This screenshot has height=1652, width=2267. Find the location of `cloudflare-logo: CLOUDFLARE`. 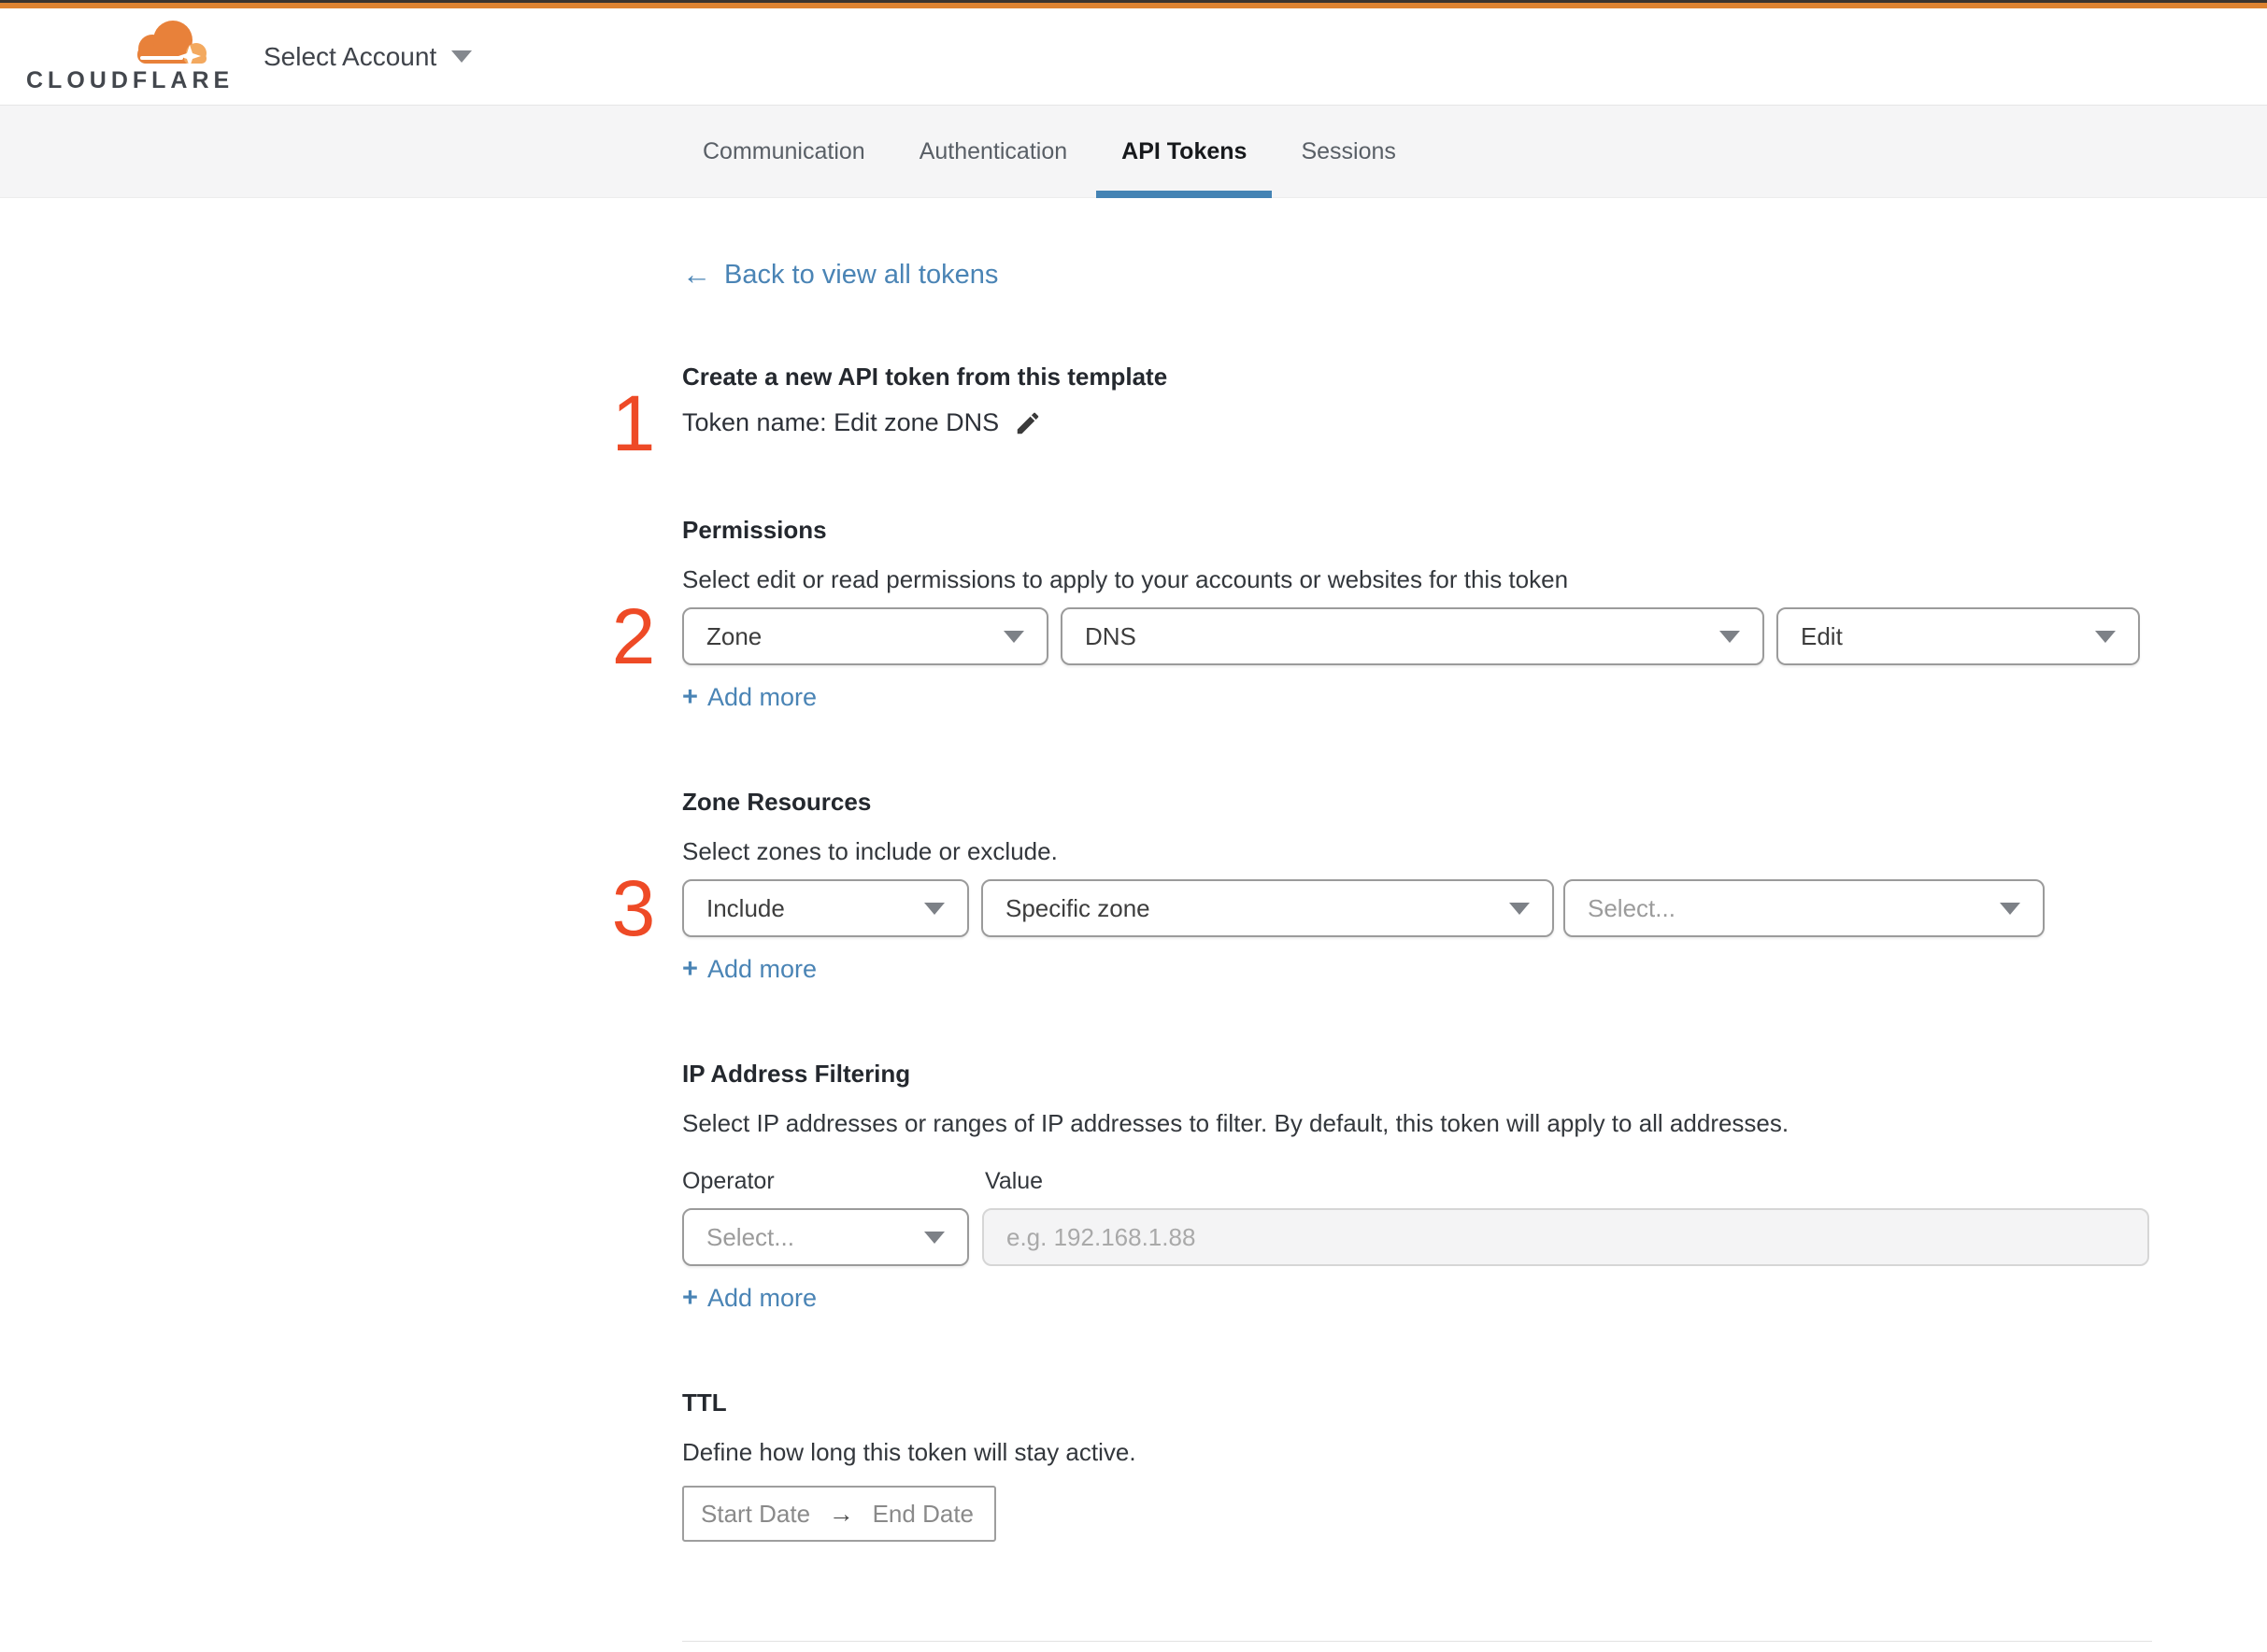

cloudflare-logo: CLOUDFLARE is located at coordinates (128, 57).